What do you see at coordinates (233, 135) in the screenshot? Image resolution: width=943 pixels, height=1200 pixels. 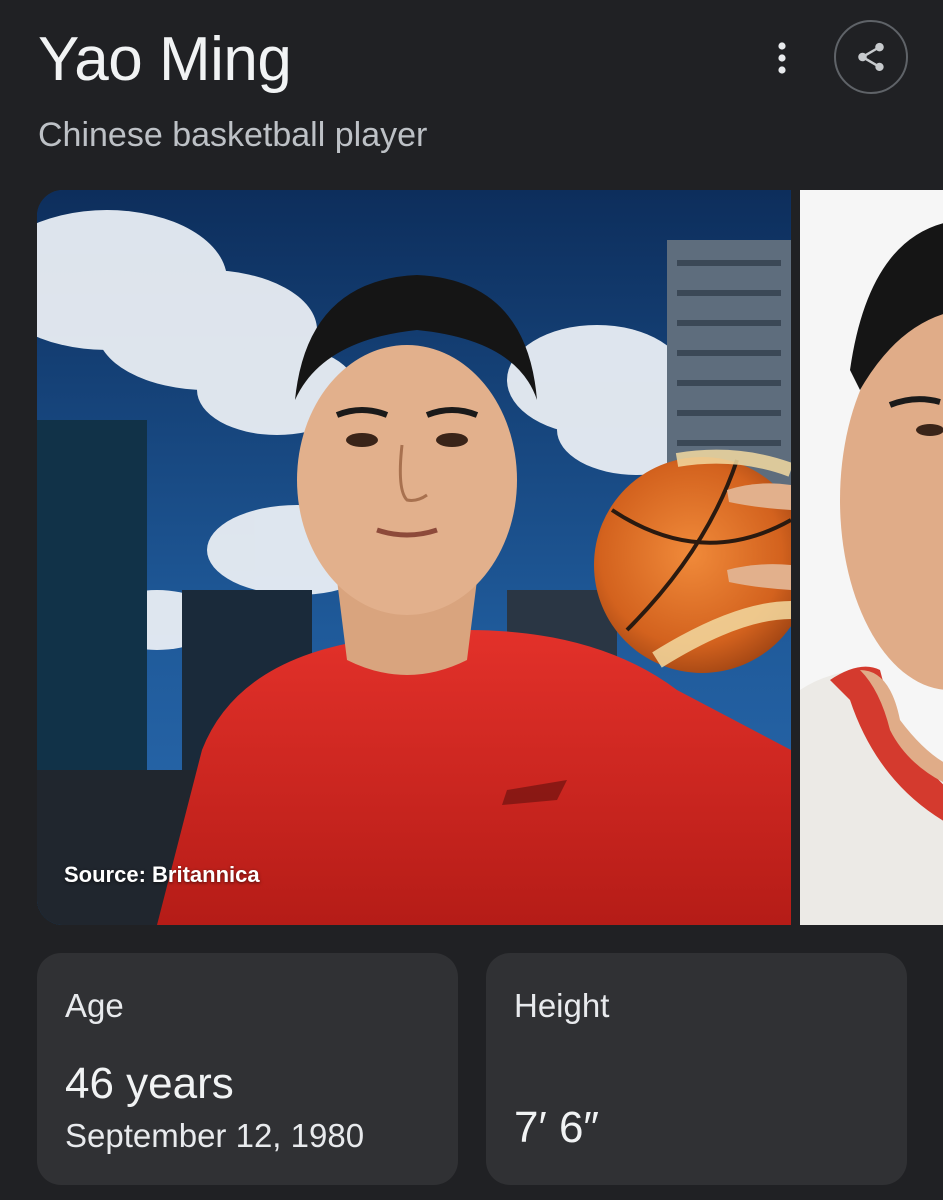 I see `entity-subtitle: Chinese basketball player` at bounding box center [233, 135].